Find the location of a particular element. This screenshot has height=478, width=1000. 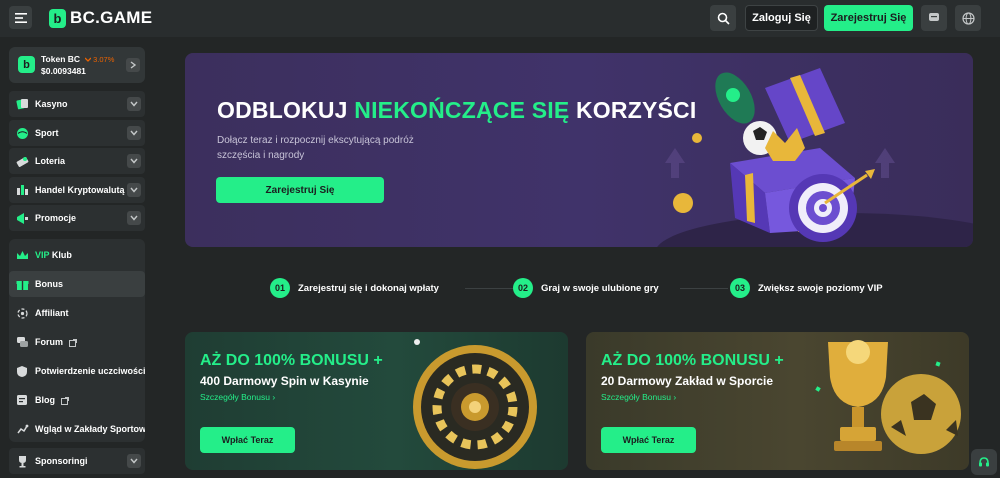

chat-button is located at coordinates (934, 18).